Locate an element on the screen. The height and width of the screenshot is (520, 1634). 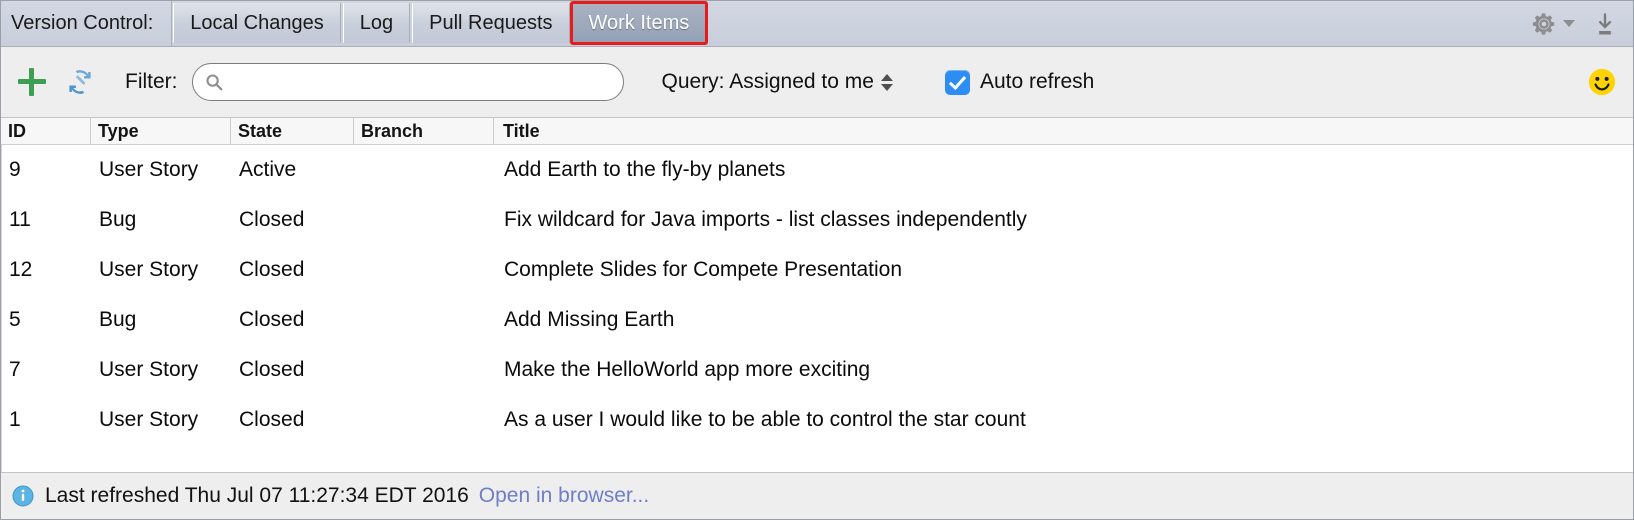
filter-search-field is located at coordinates (407, 82).